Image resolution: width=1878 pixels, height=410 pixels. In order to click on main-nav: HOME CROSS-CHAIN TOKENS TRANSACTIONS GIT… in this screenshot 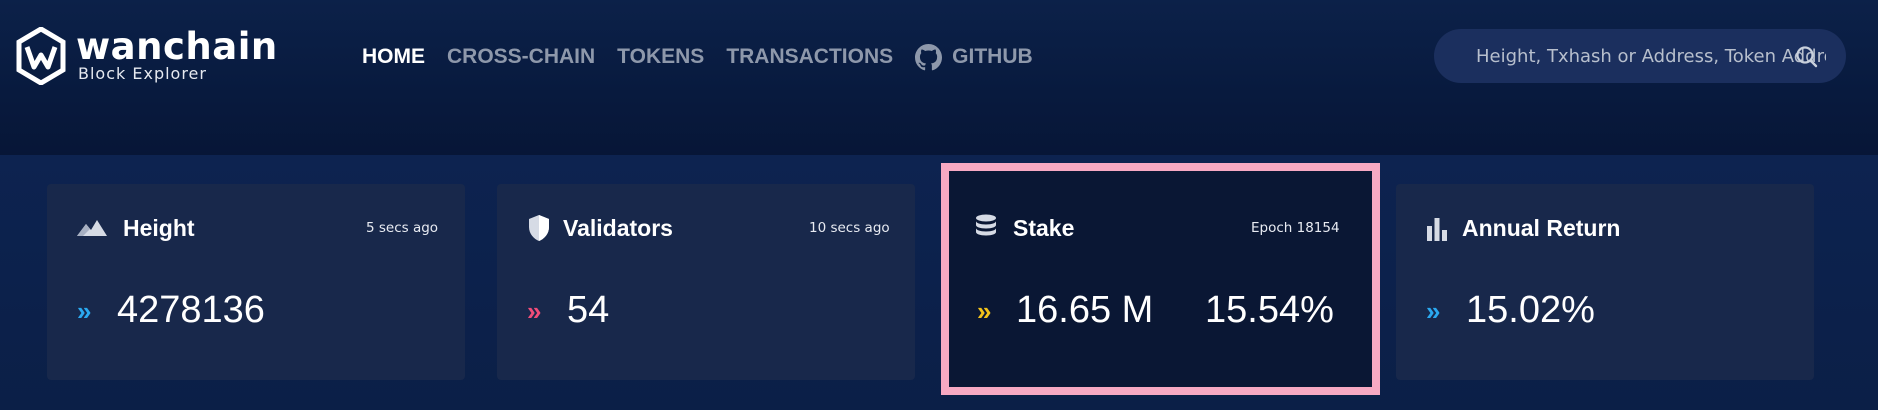, I will do `click(708, 57)`.